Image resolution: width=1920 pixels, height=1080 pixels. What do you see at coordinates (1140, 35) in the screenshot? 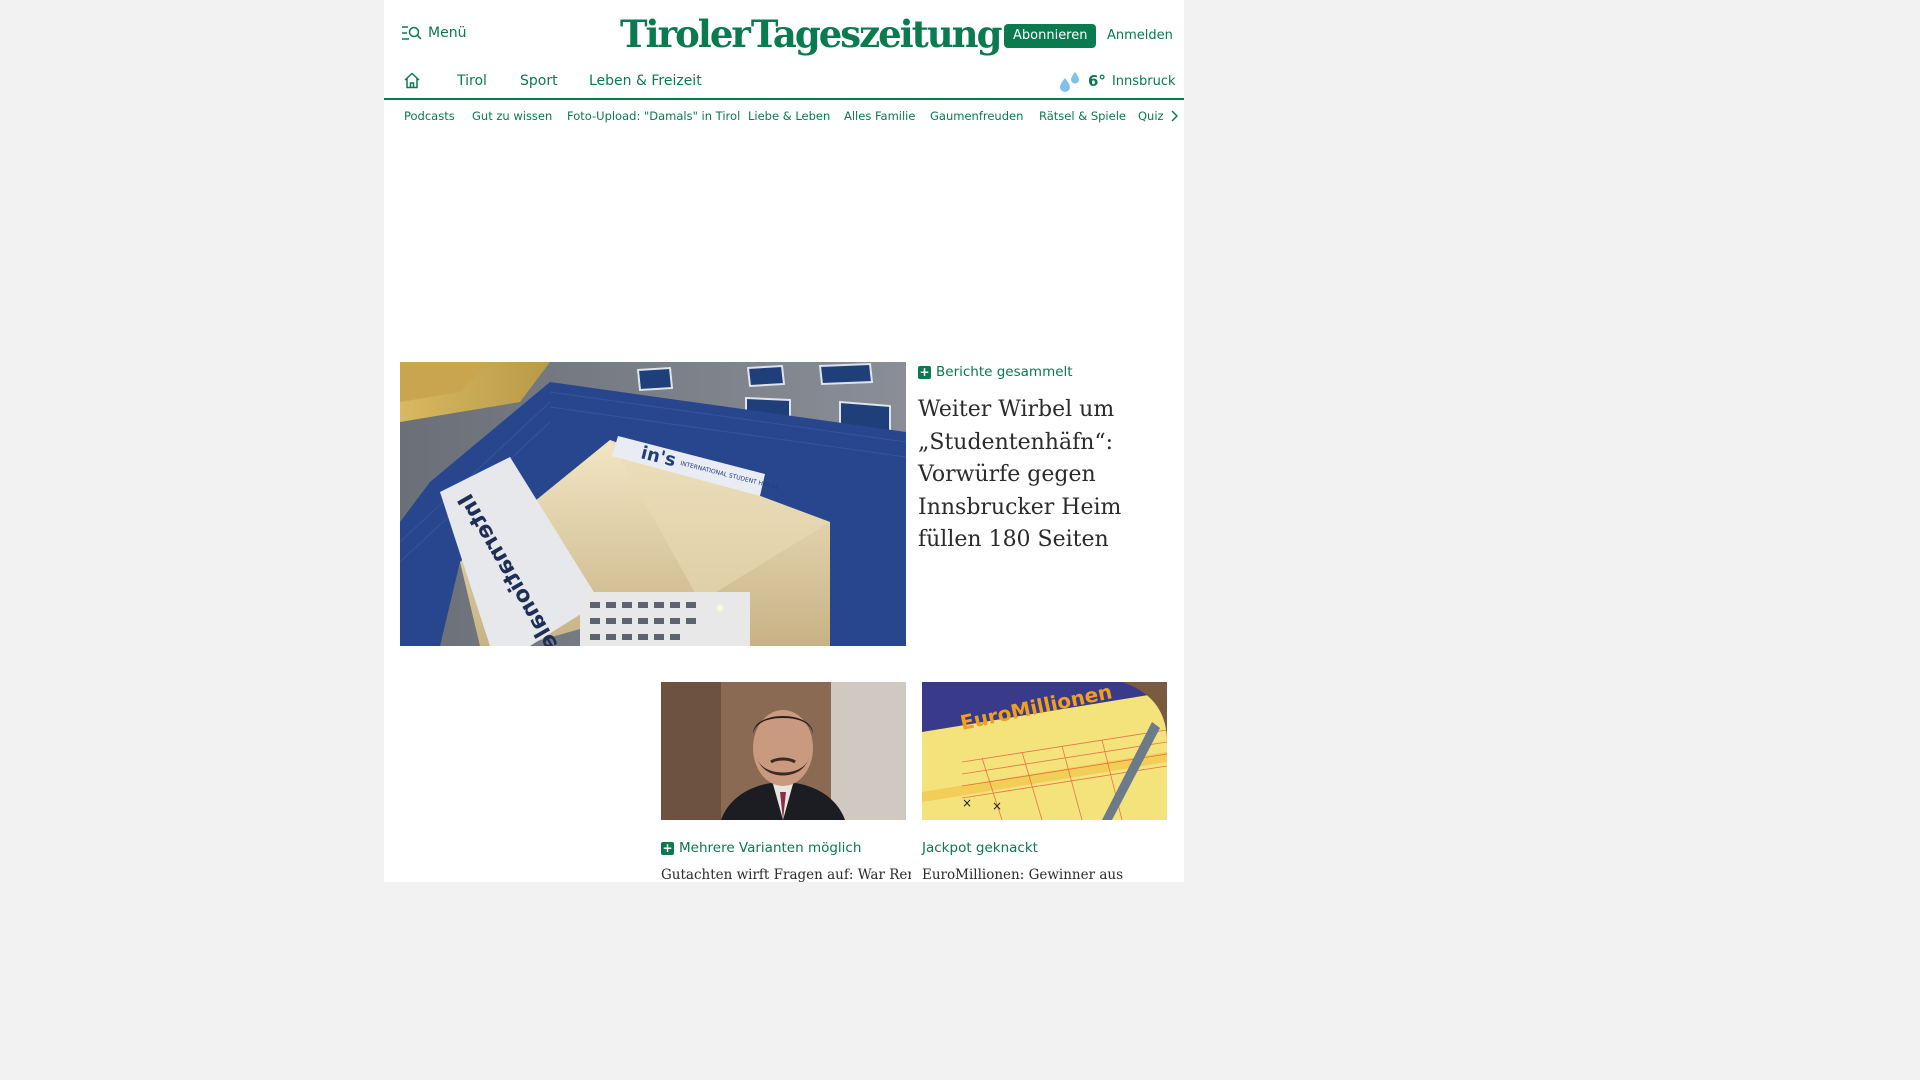
I see `login-link: Anmelden` at bounding box center [1140, 35].